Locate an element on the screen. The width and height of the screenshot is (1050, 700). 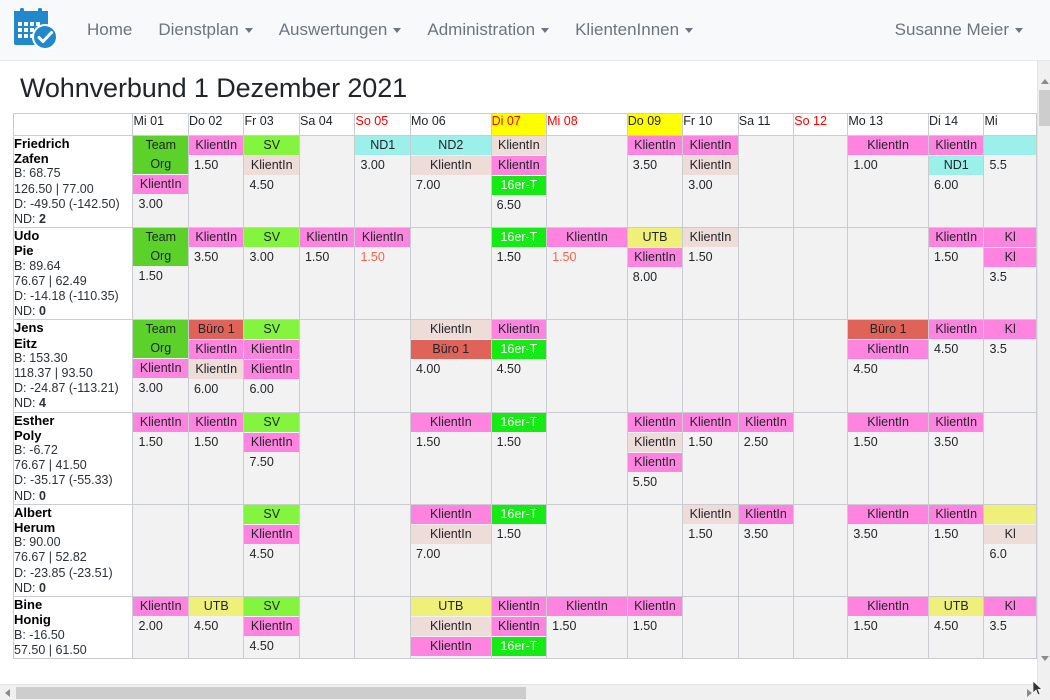
shift-badge is located at coordinates (1010, 145).